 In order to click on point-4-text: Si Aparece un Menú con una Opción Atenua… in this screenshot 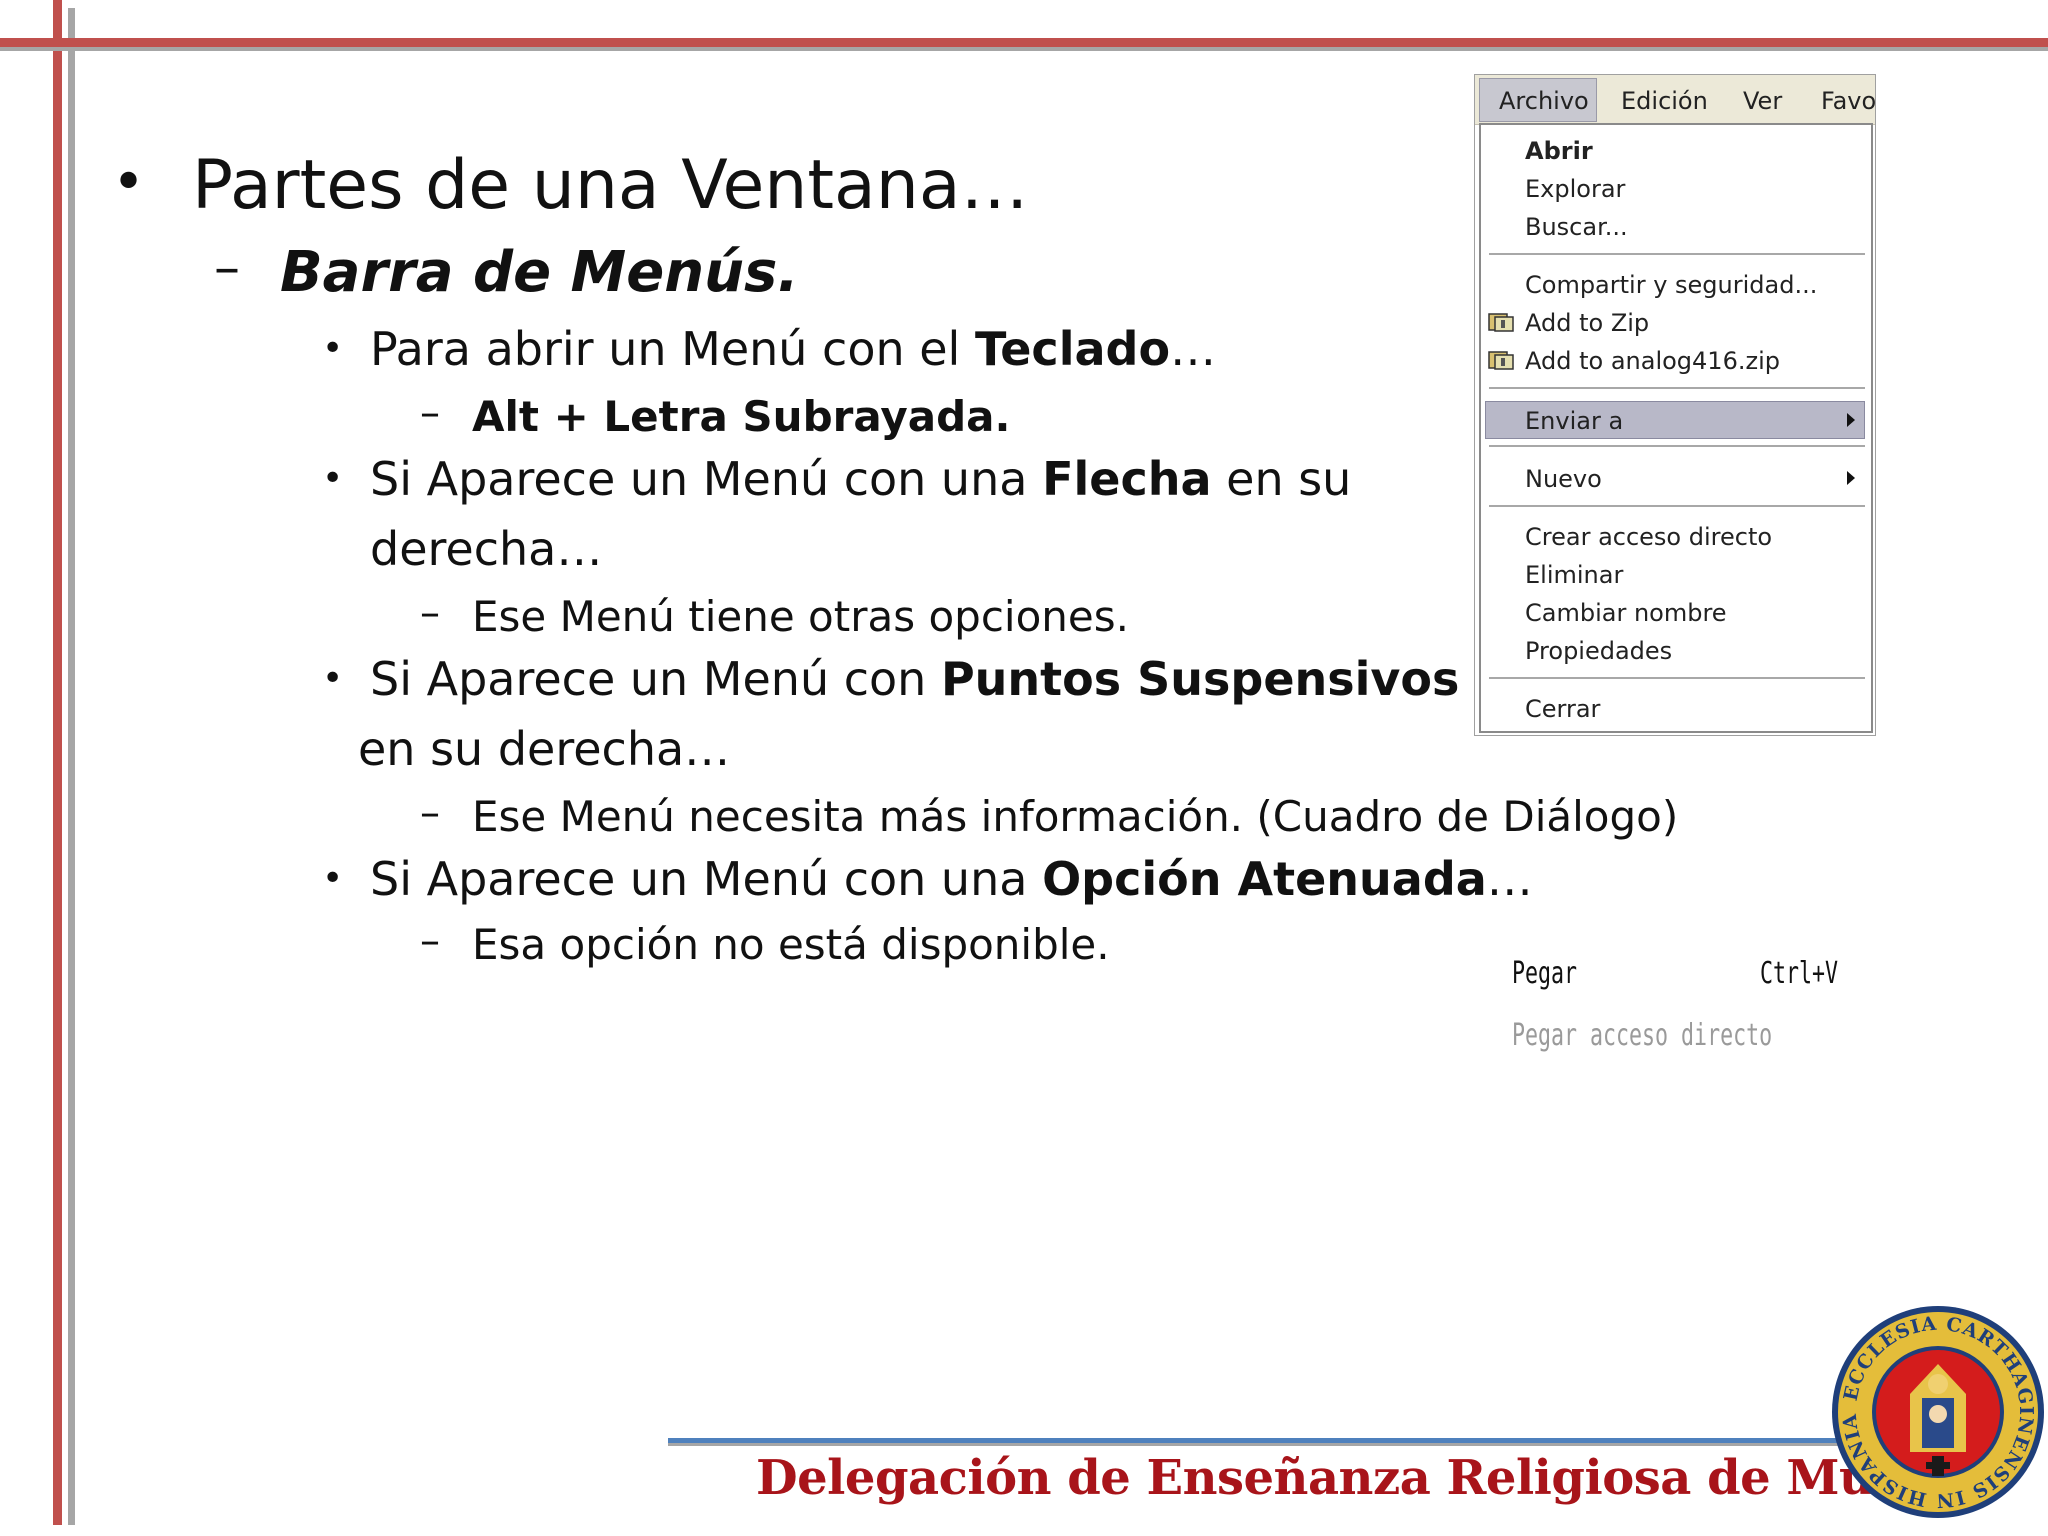, I will do `click(951, 879)`.